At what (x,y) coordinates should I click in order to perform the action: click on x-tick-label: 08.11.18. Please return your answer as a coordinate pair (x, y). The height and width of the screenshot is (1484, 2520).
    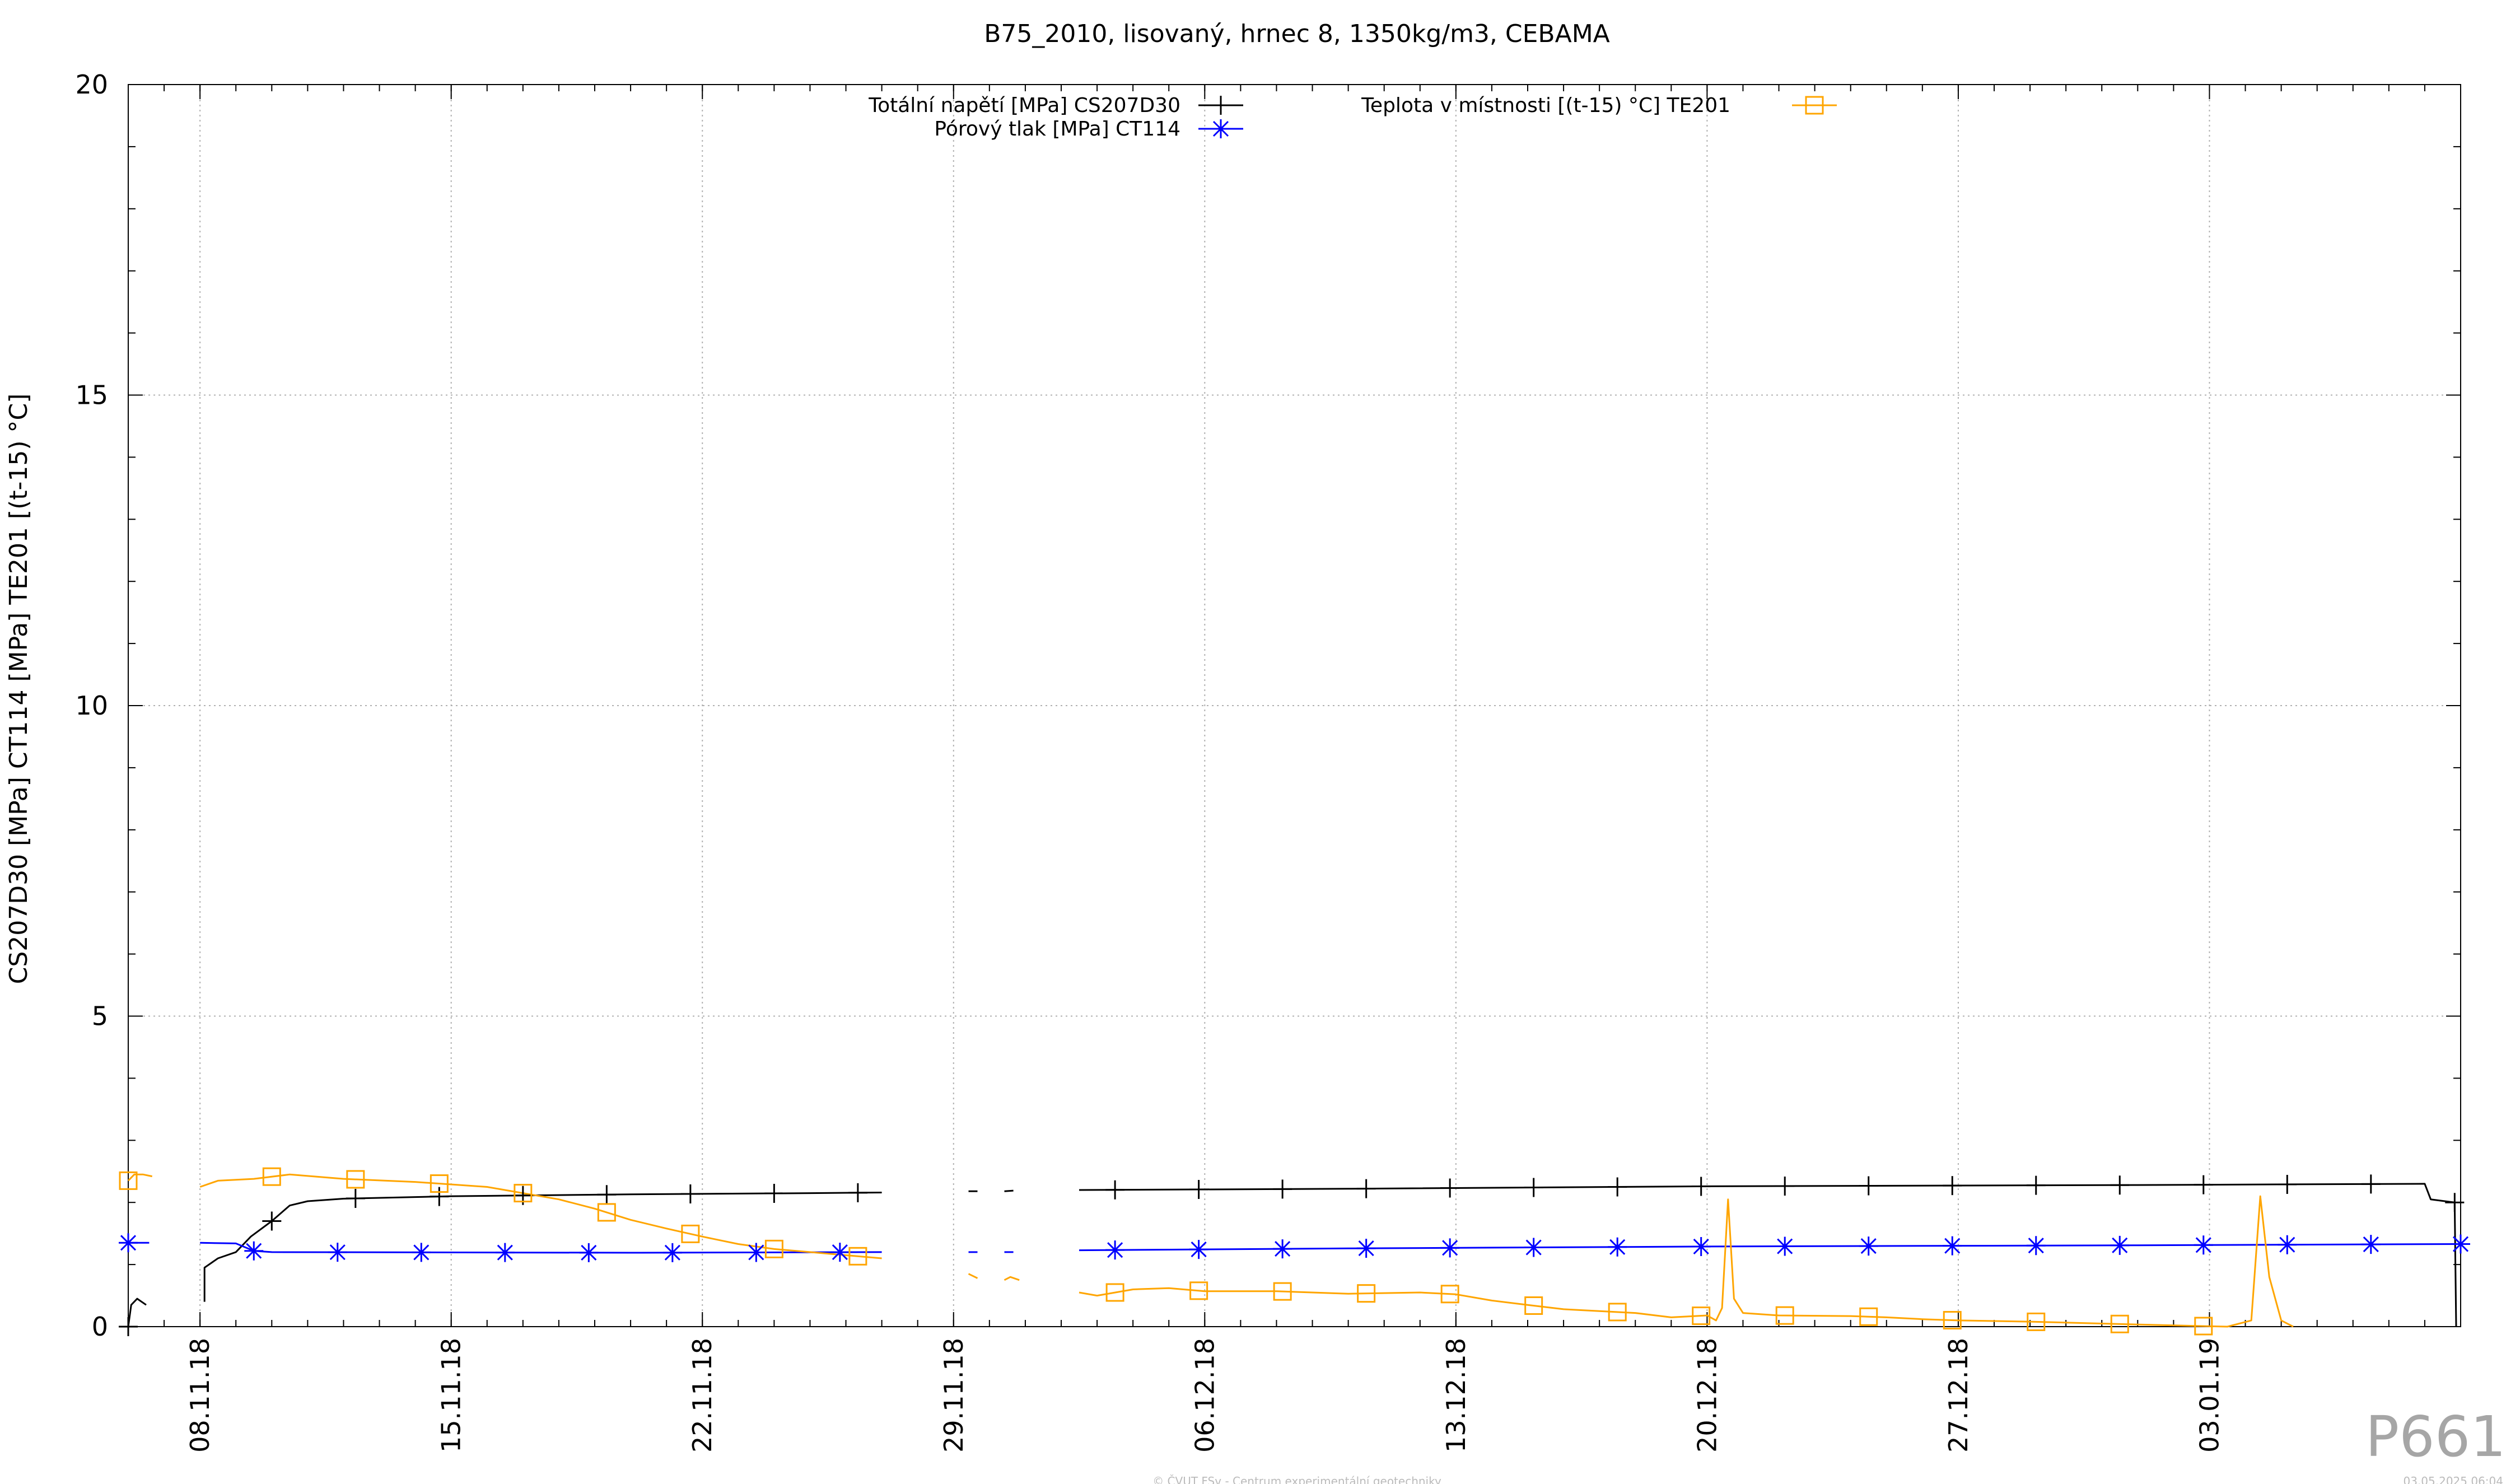
    Looking at the image, I should click on (200, 1396).